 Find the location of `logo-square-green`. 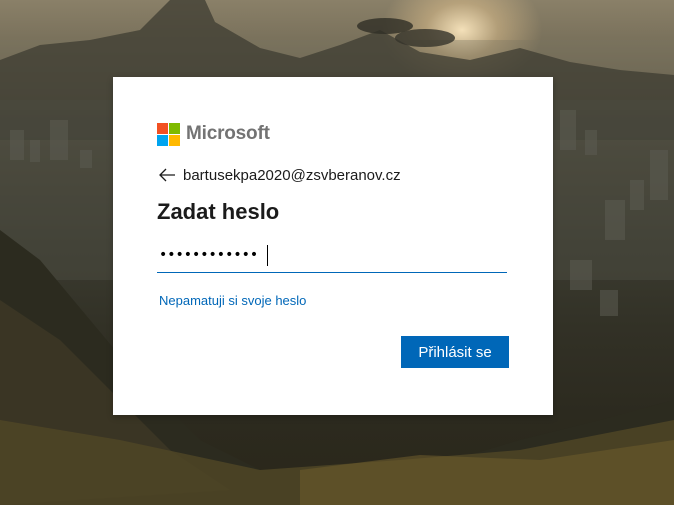

logo-square-green is located at coordinates (174, 128).